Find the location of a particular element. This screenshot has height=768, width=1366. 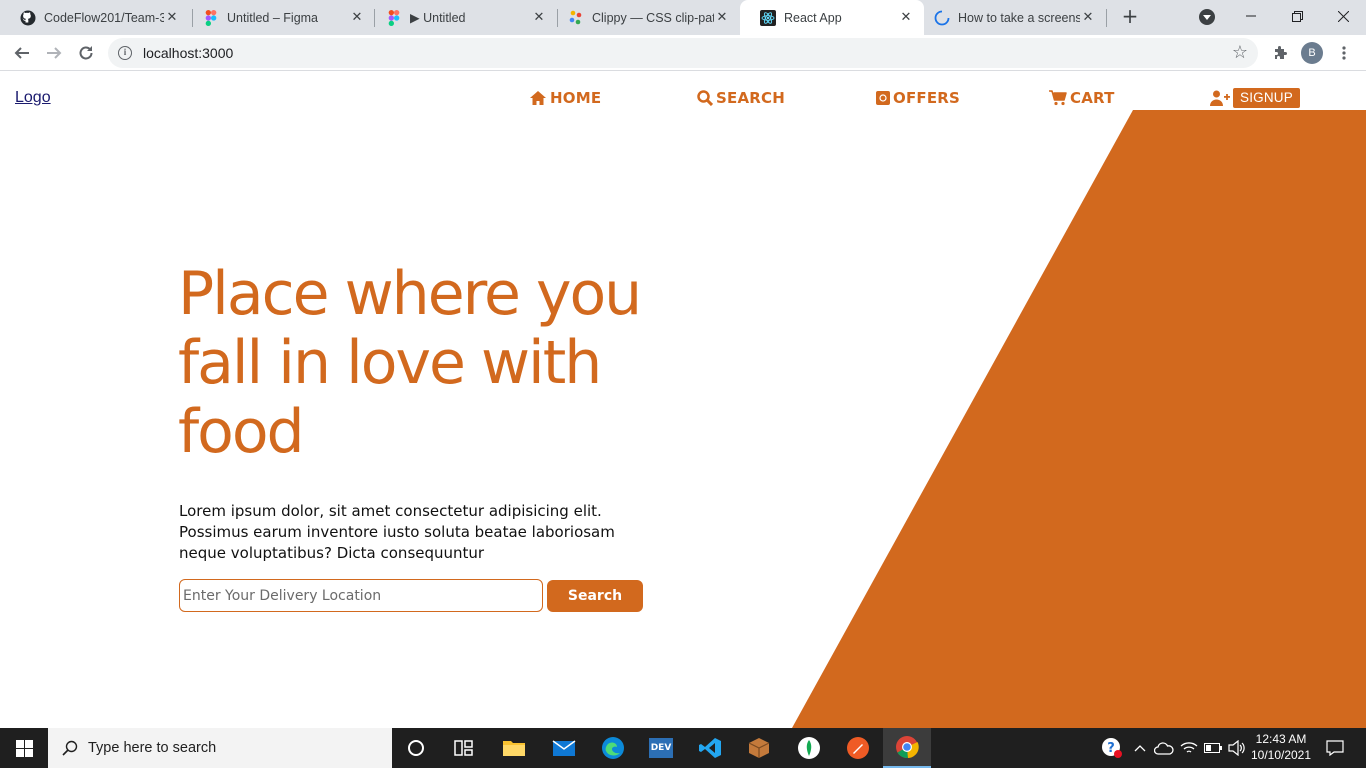

tab-title: Untitled – Figma is located at coordinates (273, 17).